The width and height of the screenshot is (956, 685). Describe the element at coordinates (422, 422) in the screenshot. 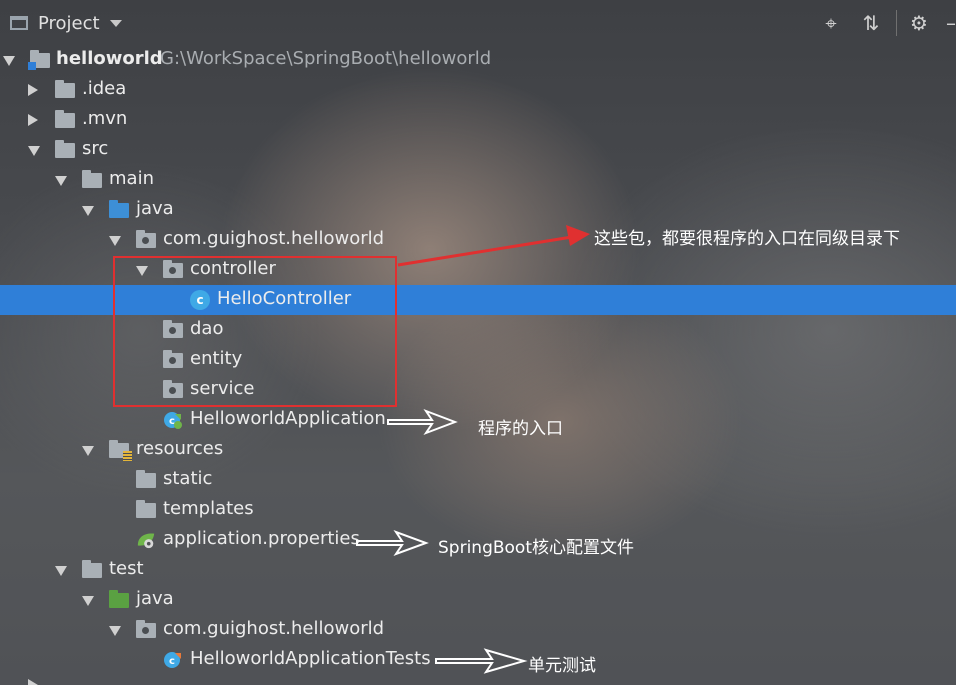

I see `white-arrow-entry` at that location.